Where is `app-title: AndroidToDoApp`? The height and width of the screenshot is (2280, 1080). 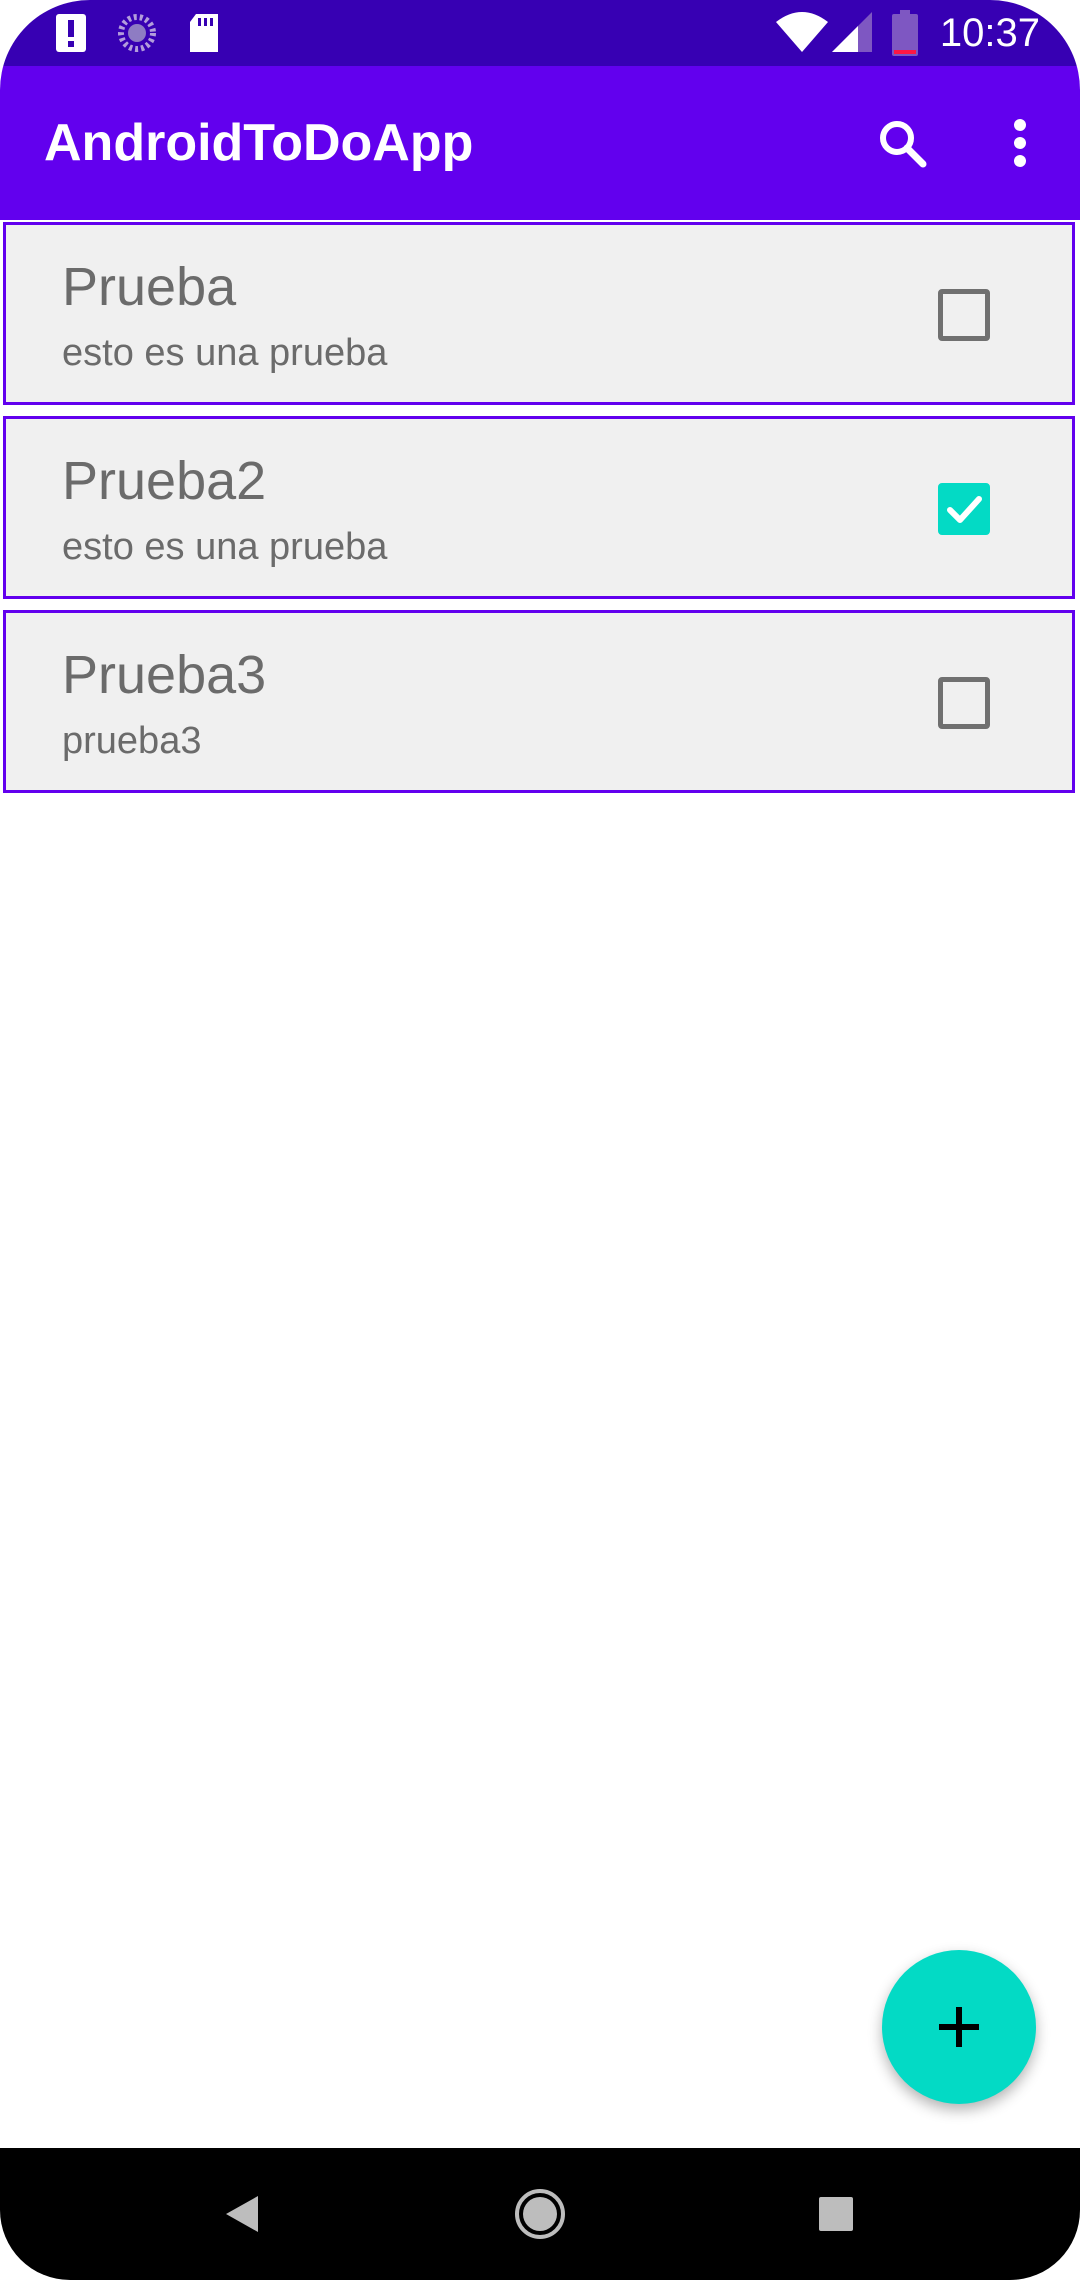
app-title: AndroidToDoApp is located at coordinates (259, 143).